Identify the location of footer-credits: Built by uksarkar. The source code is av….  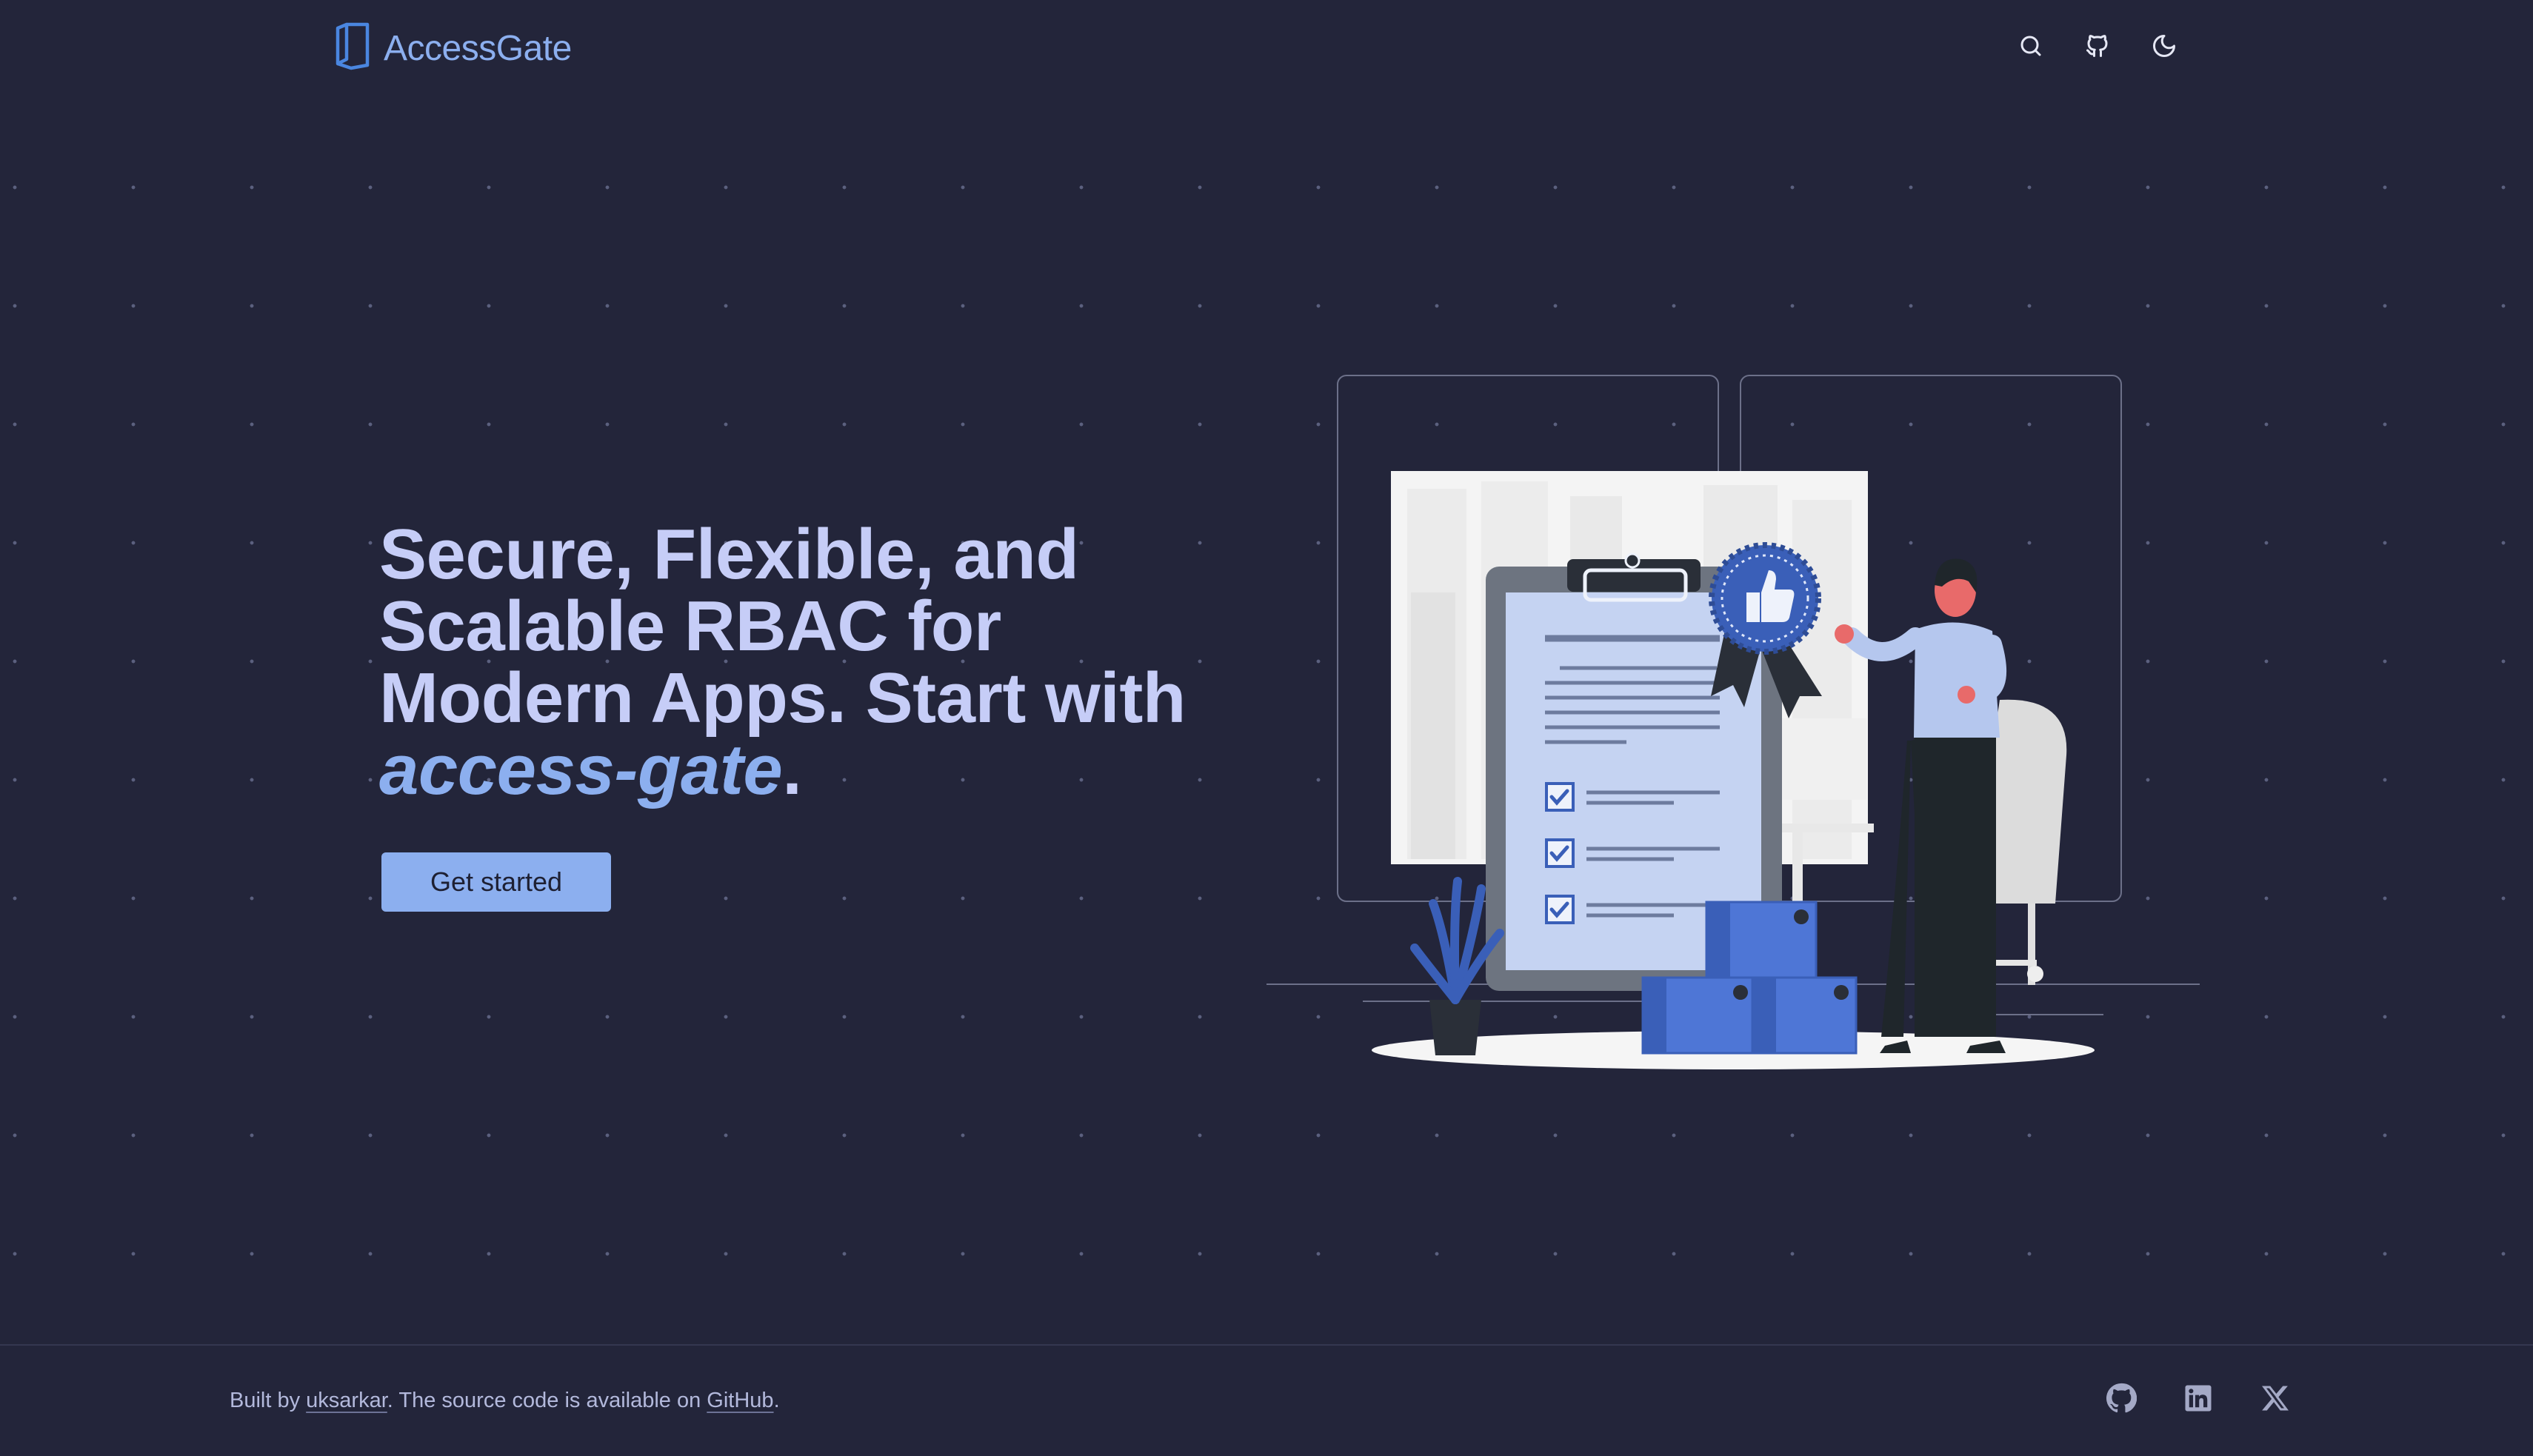
(505, 1401).